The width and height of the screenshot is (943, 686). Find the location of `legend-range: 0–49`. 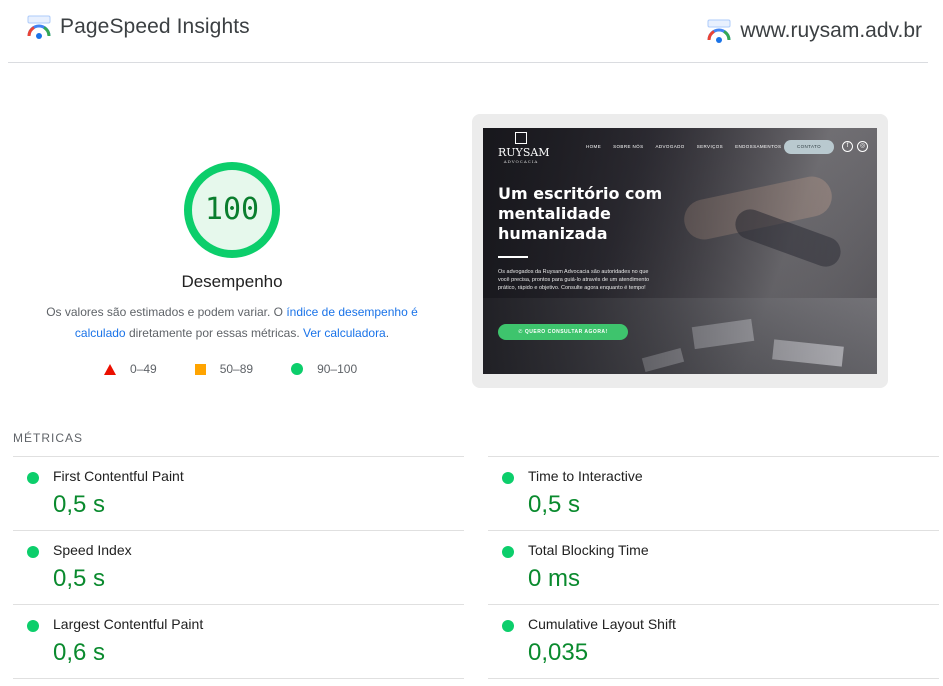

legend-range: 0–49 is located at coordinates (143, 369).